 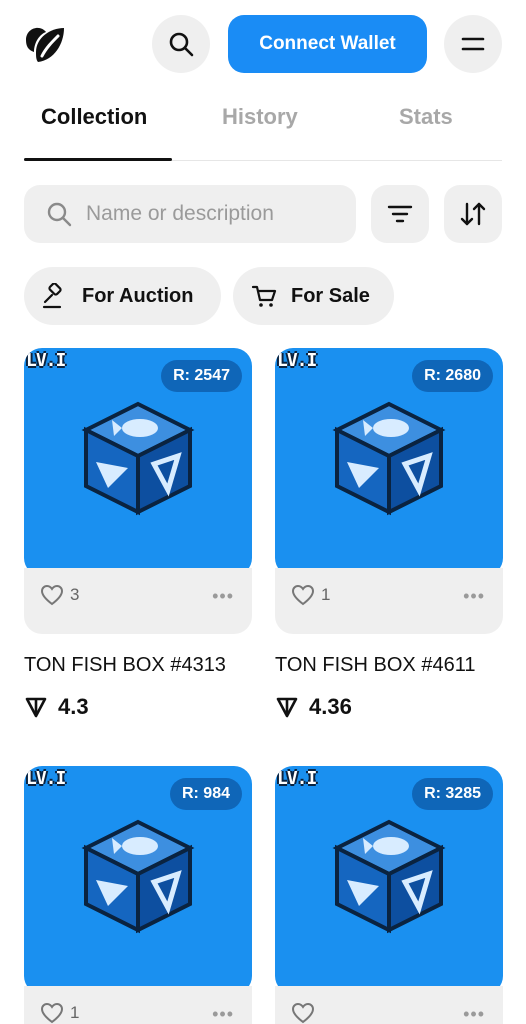 What do you see at coordinates (327, 44) in the screenshot?
I see `connect-wallet-button: Connect Wallet` at bounding box center [327, 44].